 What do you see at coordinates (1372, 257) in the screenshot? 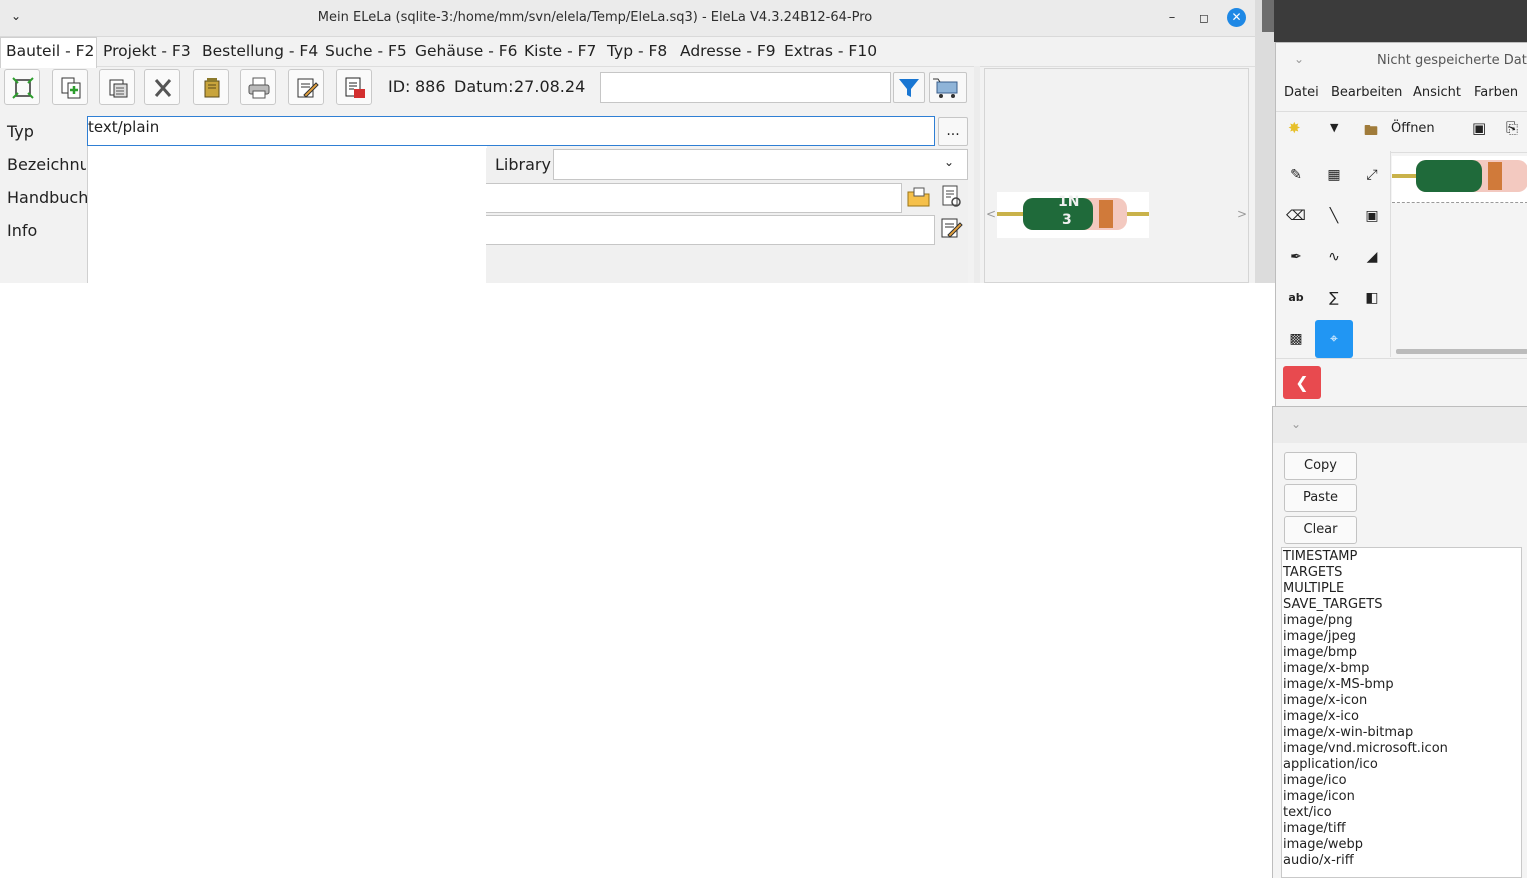
I see `fill-tool-icon: ◢` at bounding box center [1372, 257].